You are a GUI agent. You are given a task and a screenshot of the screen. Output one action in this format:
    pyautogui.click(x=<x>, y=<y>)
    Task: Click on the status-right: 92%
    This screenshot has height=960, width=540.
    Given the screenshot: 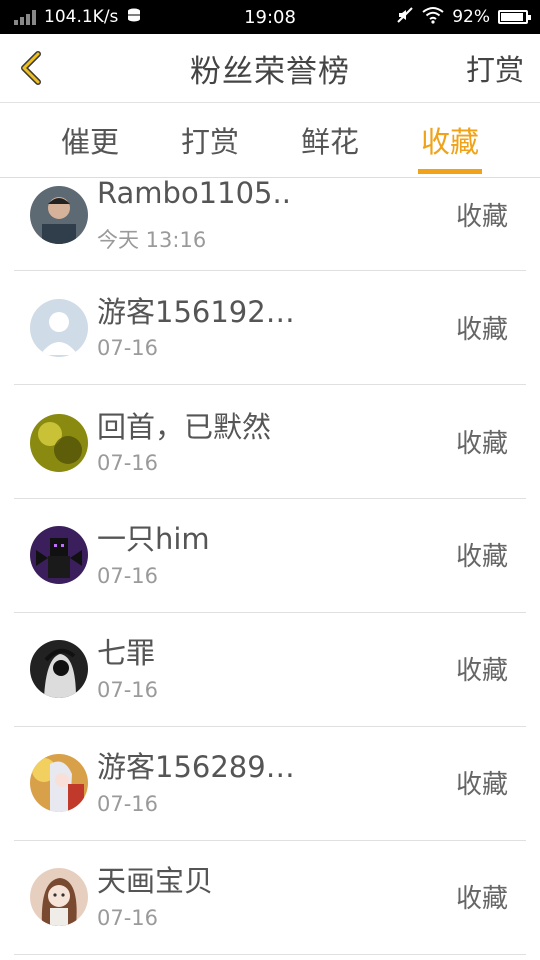 What is the action you would take?
    pyautogui.click(x=463, y=17)
    